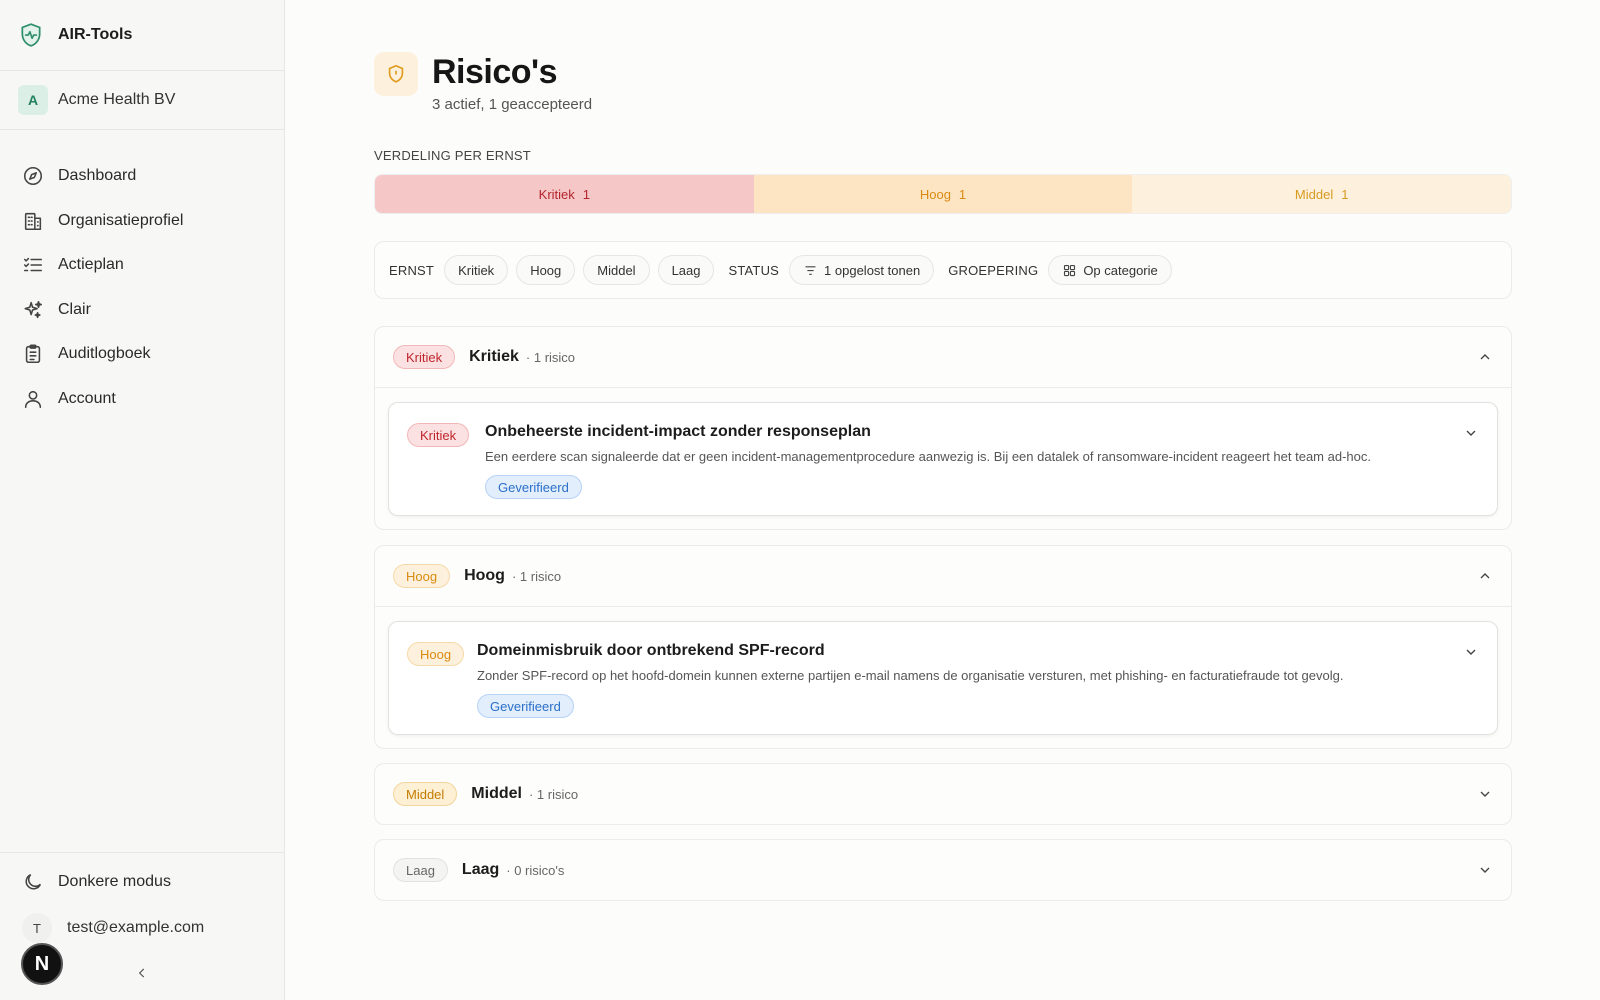 The height and width of the screenshot is (1000, 1600). I want to click on group-title: Kritiek, so click(494, 356).